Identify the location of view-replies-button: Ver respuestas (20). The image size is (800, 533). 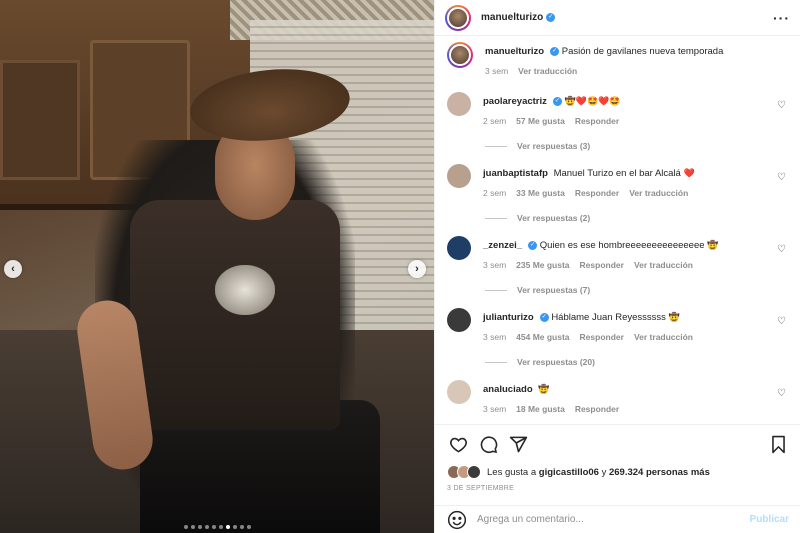
(636, 362).